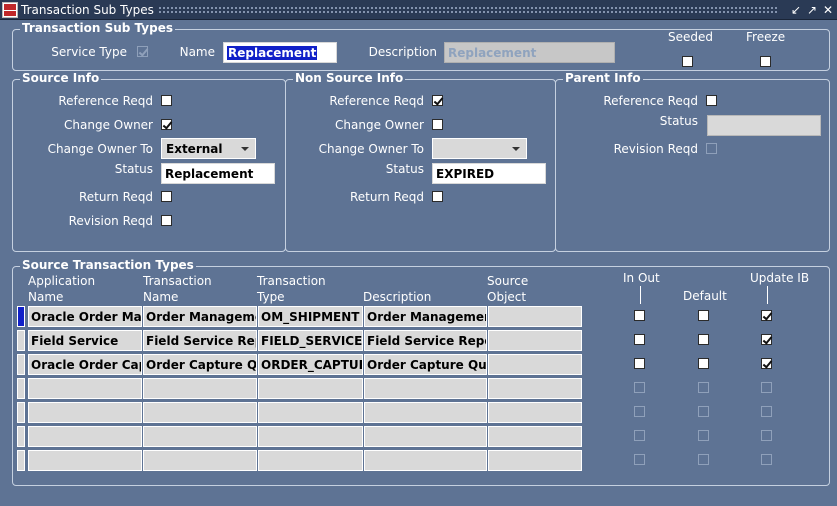 The image size is (837, 506). What do you see at coordinates (310, 364) in the screenshot?
I see `txn-type-cell: ORDER_CAPTUF` at bounding box center [310, 364].